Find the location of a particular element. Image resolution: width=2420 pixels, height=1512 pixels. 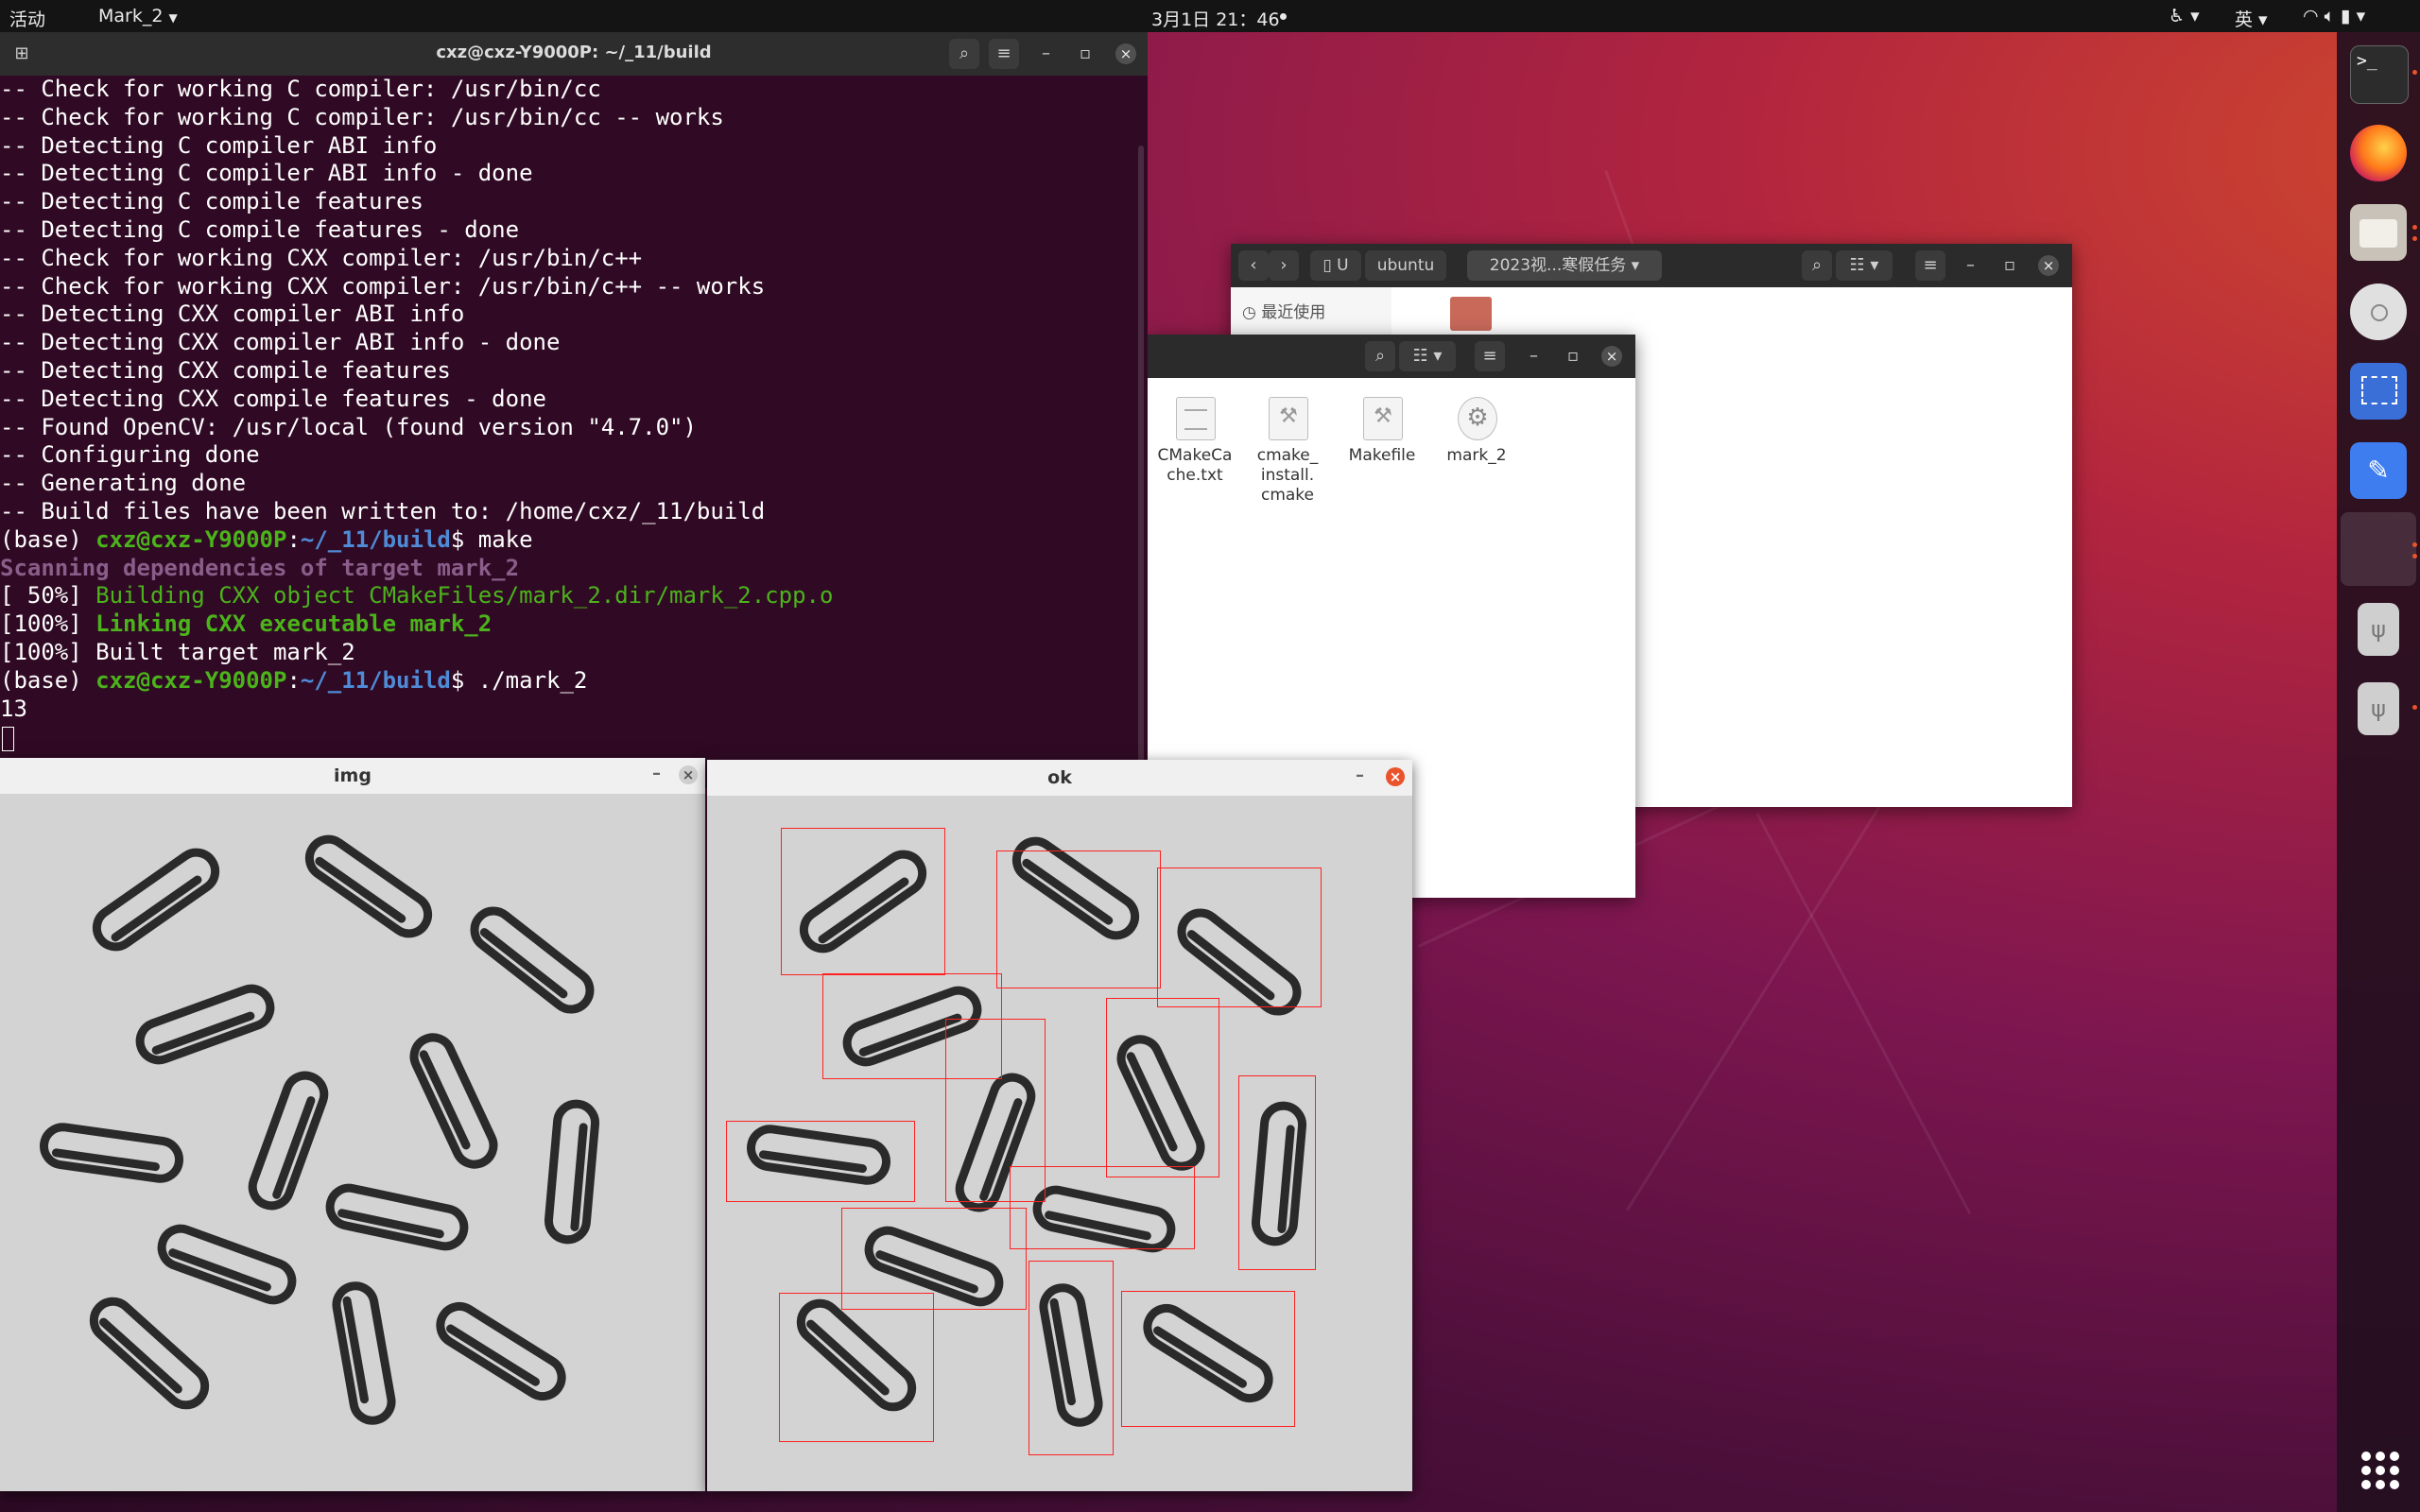

paperclips-image-canvas is located at coordinates (320, 1129).